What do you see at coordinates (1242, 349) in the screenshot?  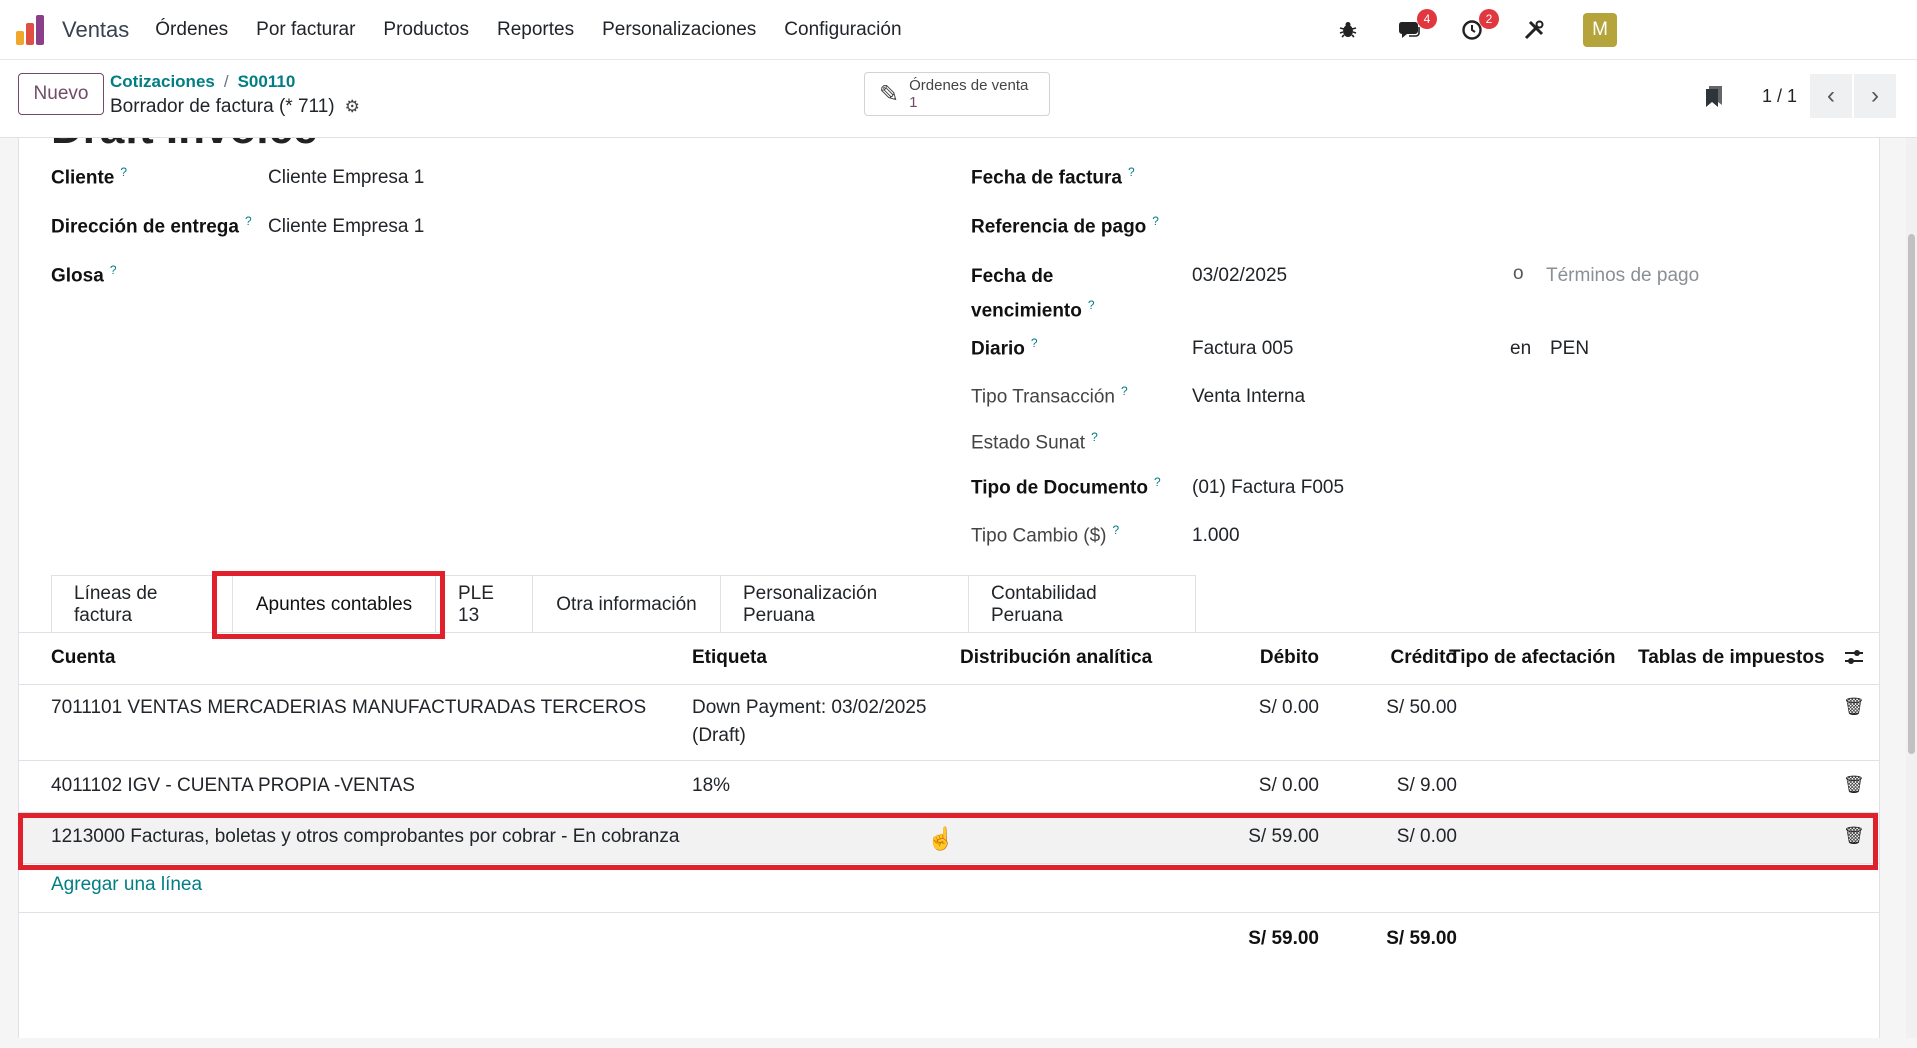 I see `diario-field: Factura 005` at bounding box center [1242, 349].